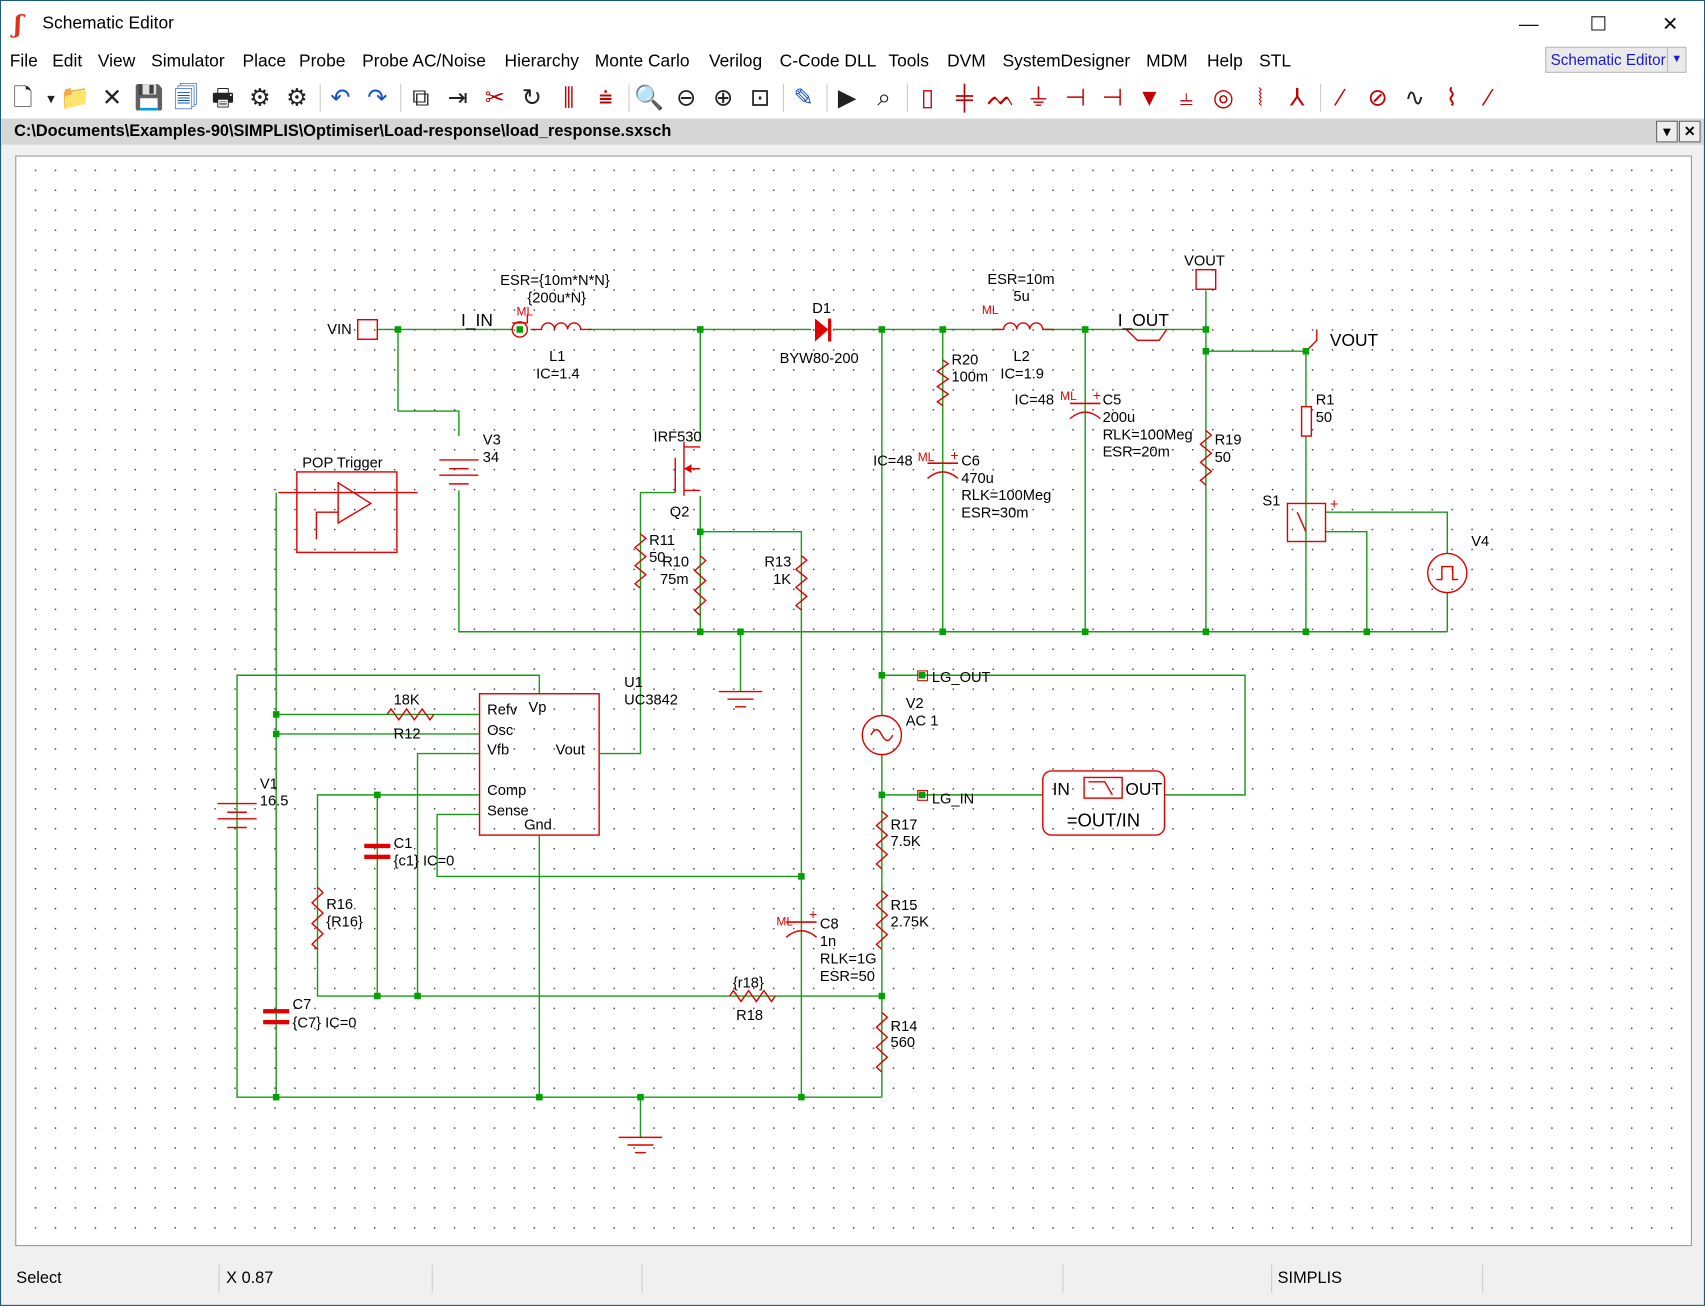  I want to click on c1-capacitor-plate, so click(377, 857).